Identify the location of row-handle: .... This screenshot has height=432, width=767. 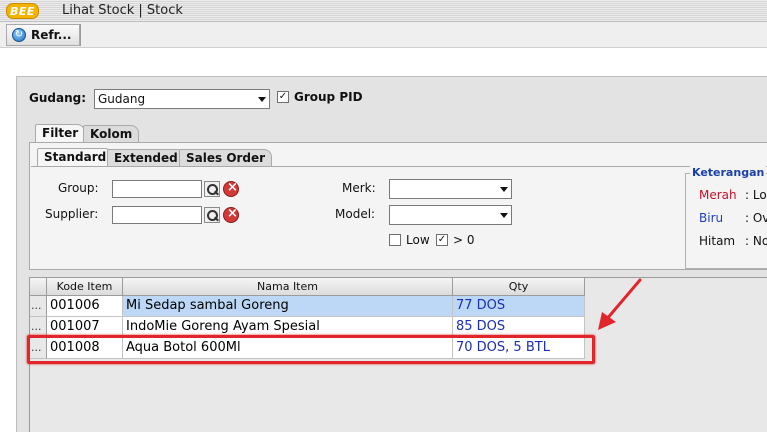
(38, 306).